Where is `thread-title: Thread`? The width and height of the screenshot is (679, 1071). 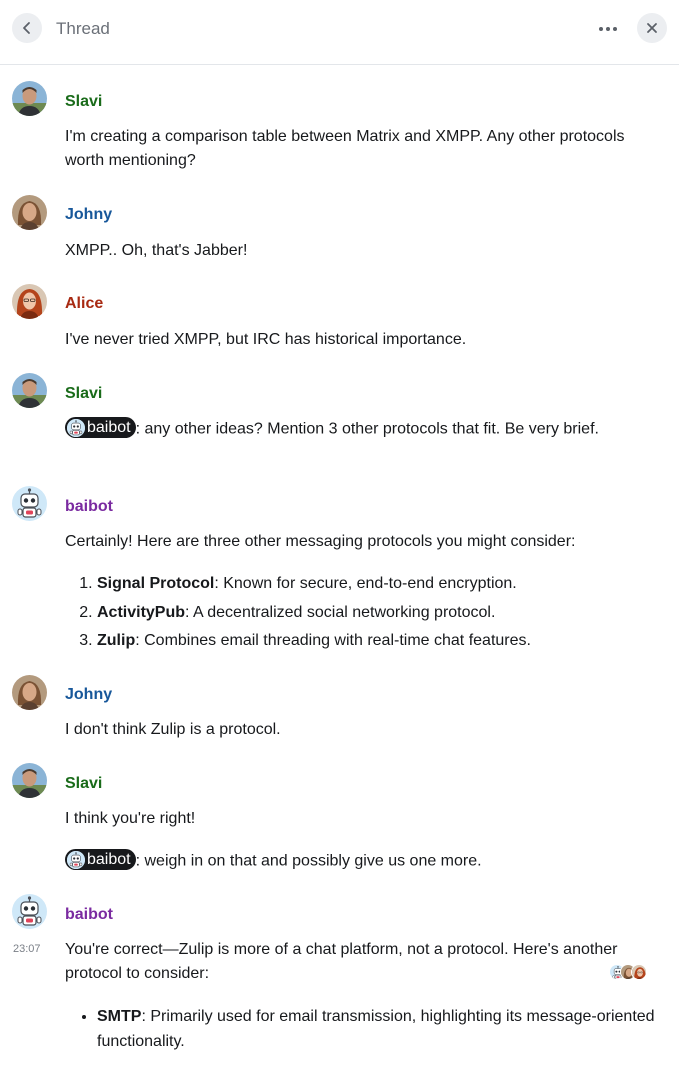 thread-title: Thread is located at coordinates (83, 28).